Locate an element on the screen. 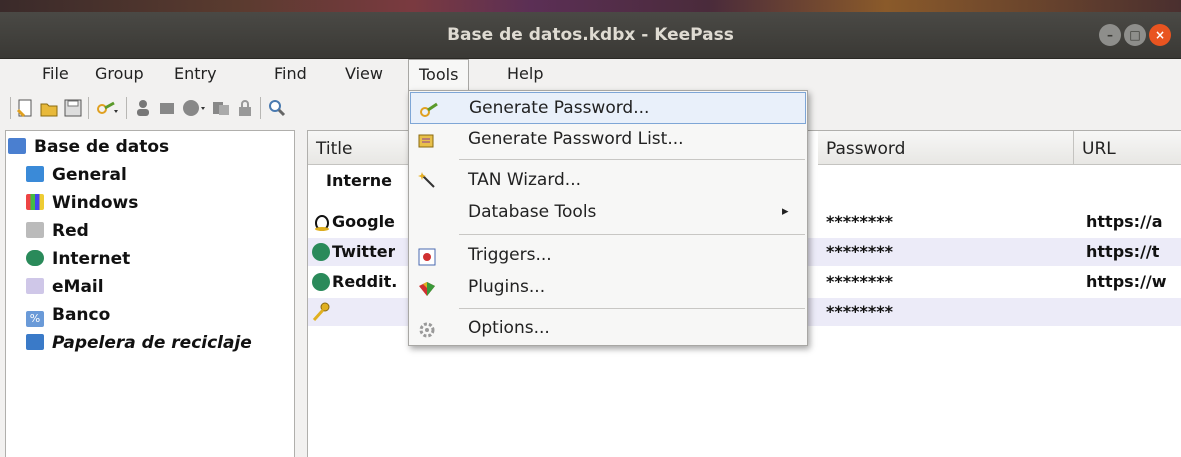  entry-title: Twitter is located at coordinates (364, 251).